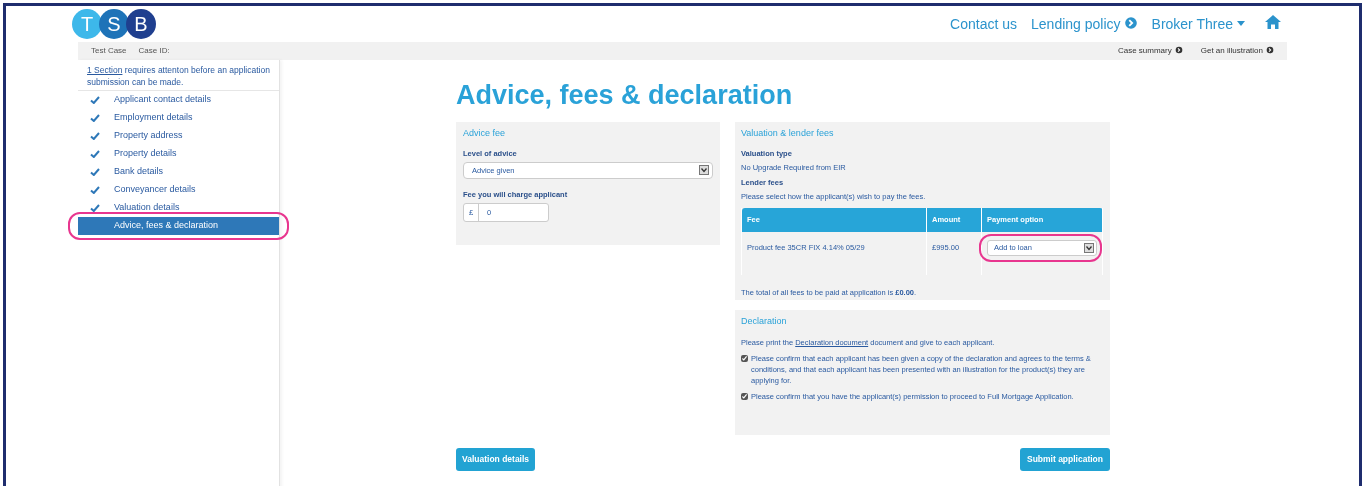 The width and height of the screenshot is (1365, 486). Describe the element at coordinates (1150, 51) in the screenshot. I see `case-link: Case summary` at that location.